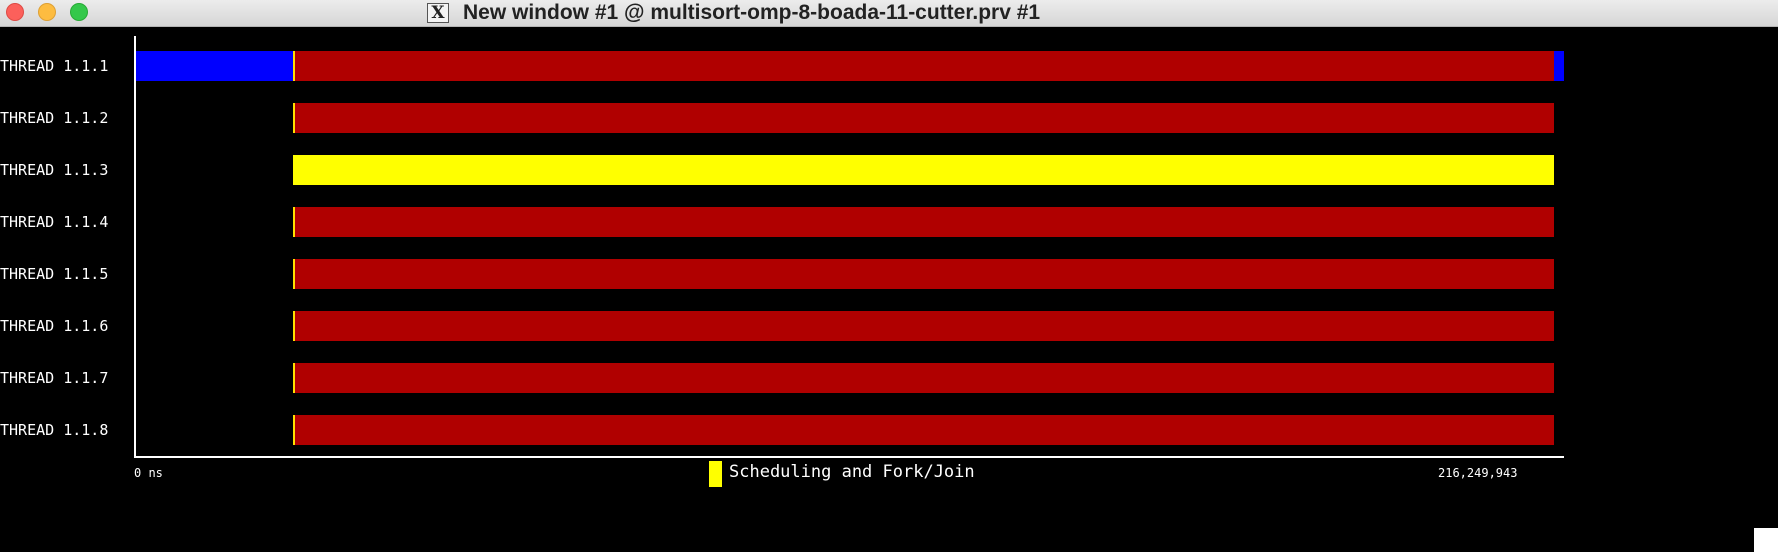 The height and width of the screenshot is (552, 1778). Describe the element at coordinates (148, 473) in the screenshot. I see `timeline-start-label: 0 ns` at that location.